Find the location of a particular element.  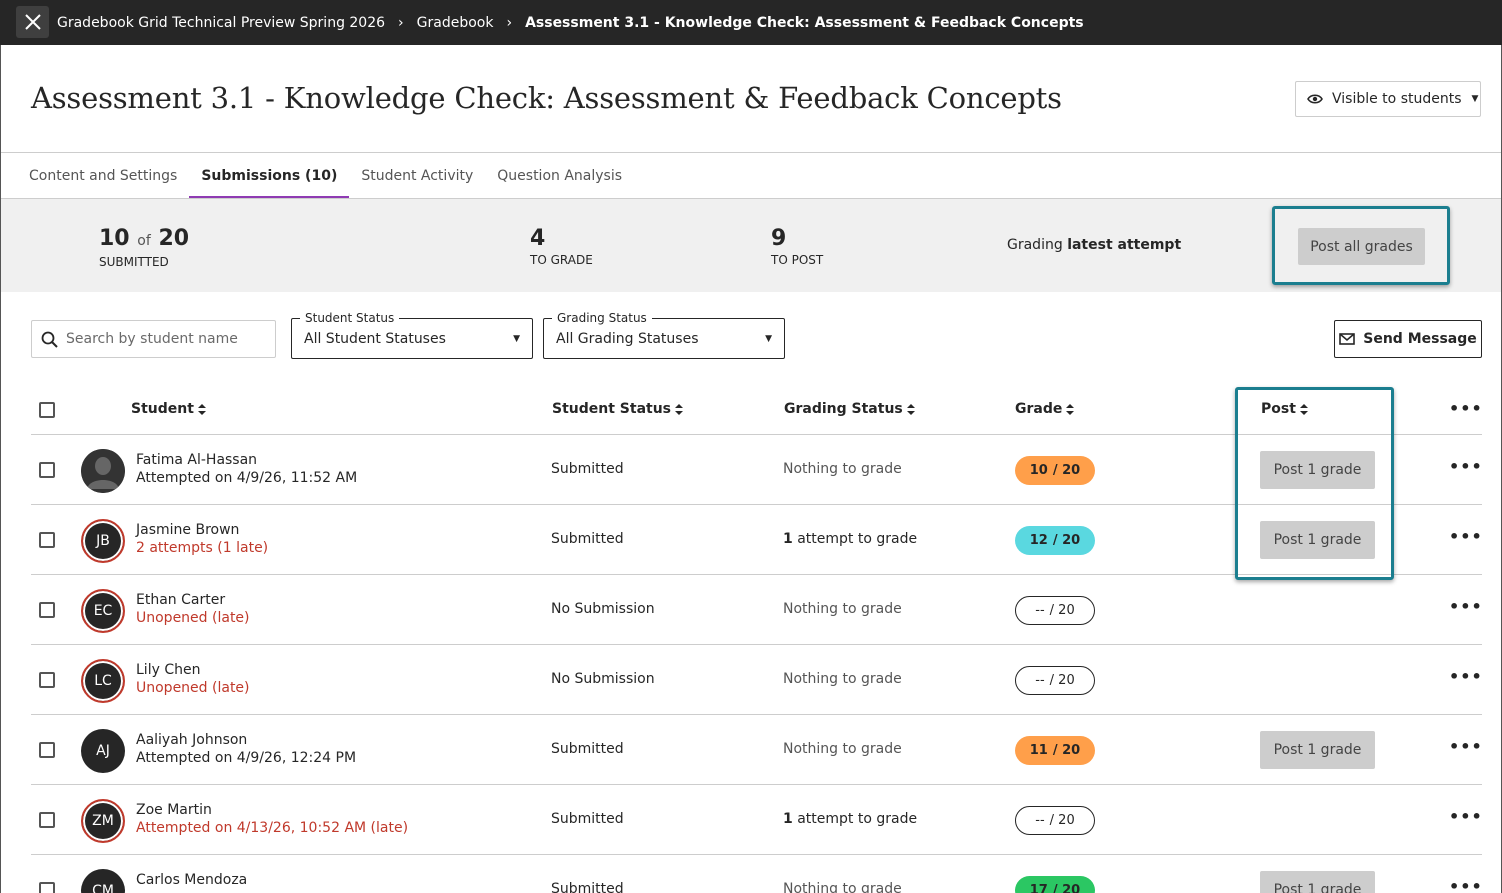

grading-status-select: Grading Status All Grading Statuses ▼ is located at coordinates (664, 335).